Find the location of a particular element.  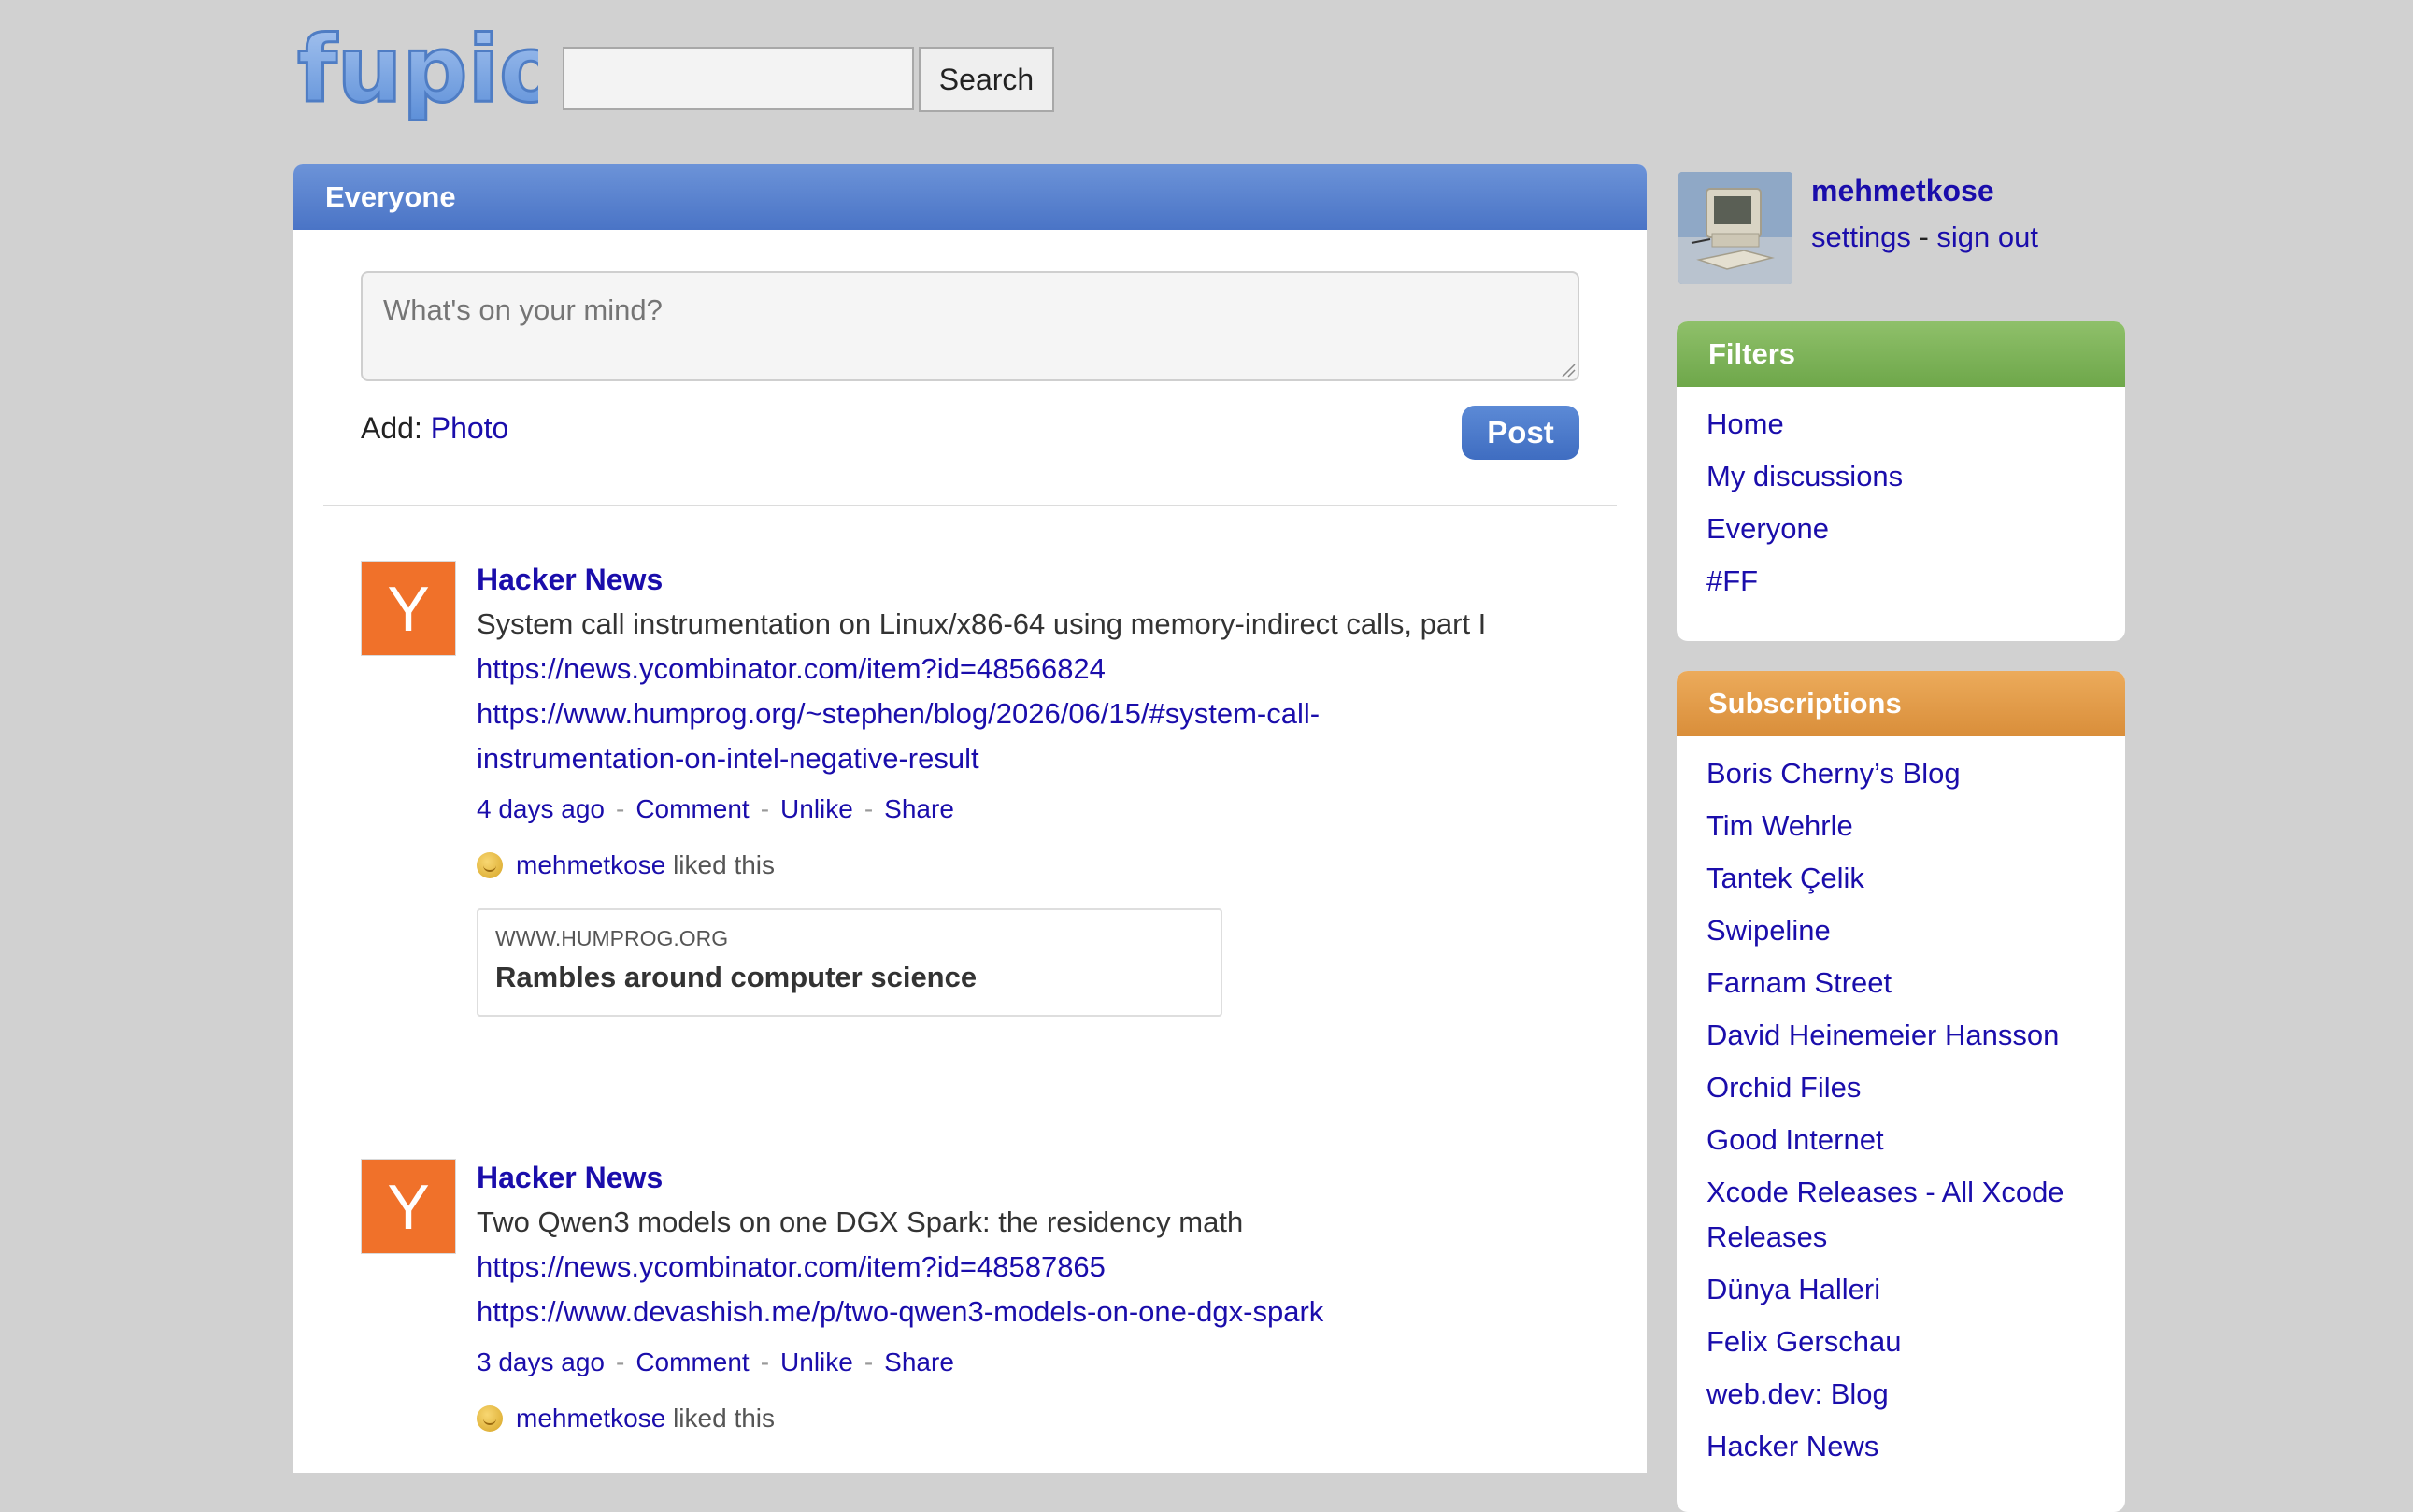

filter-item: #FF is located at coordinates (1901, 581).